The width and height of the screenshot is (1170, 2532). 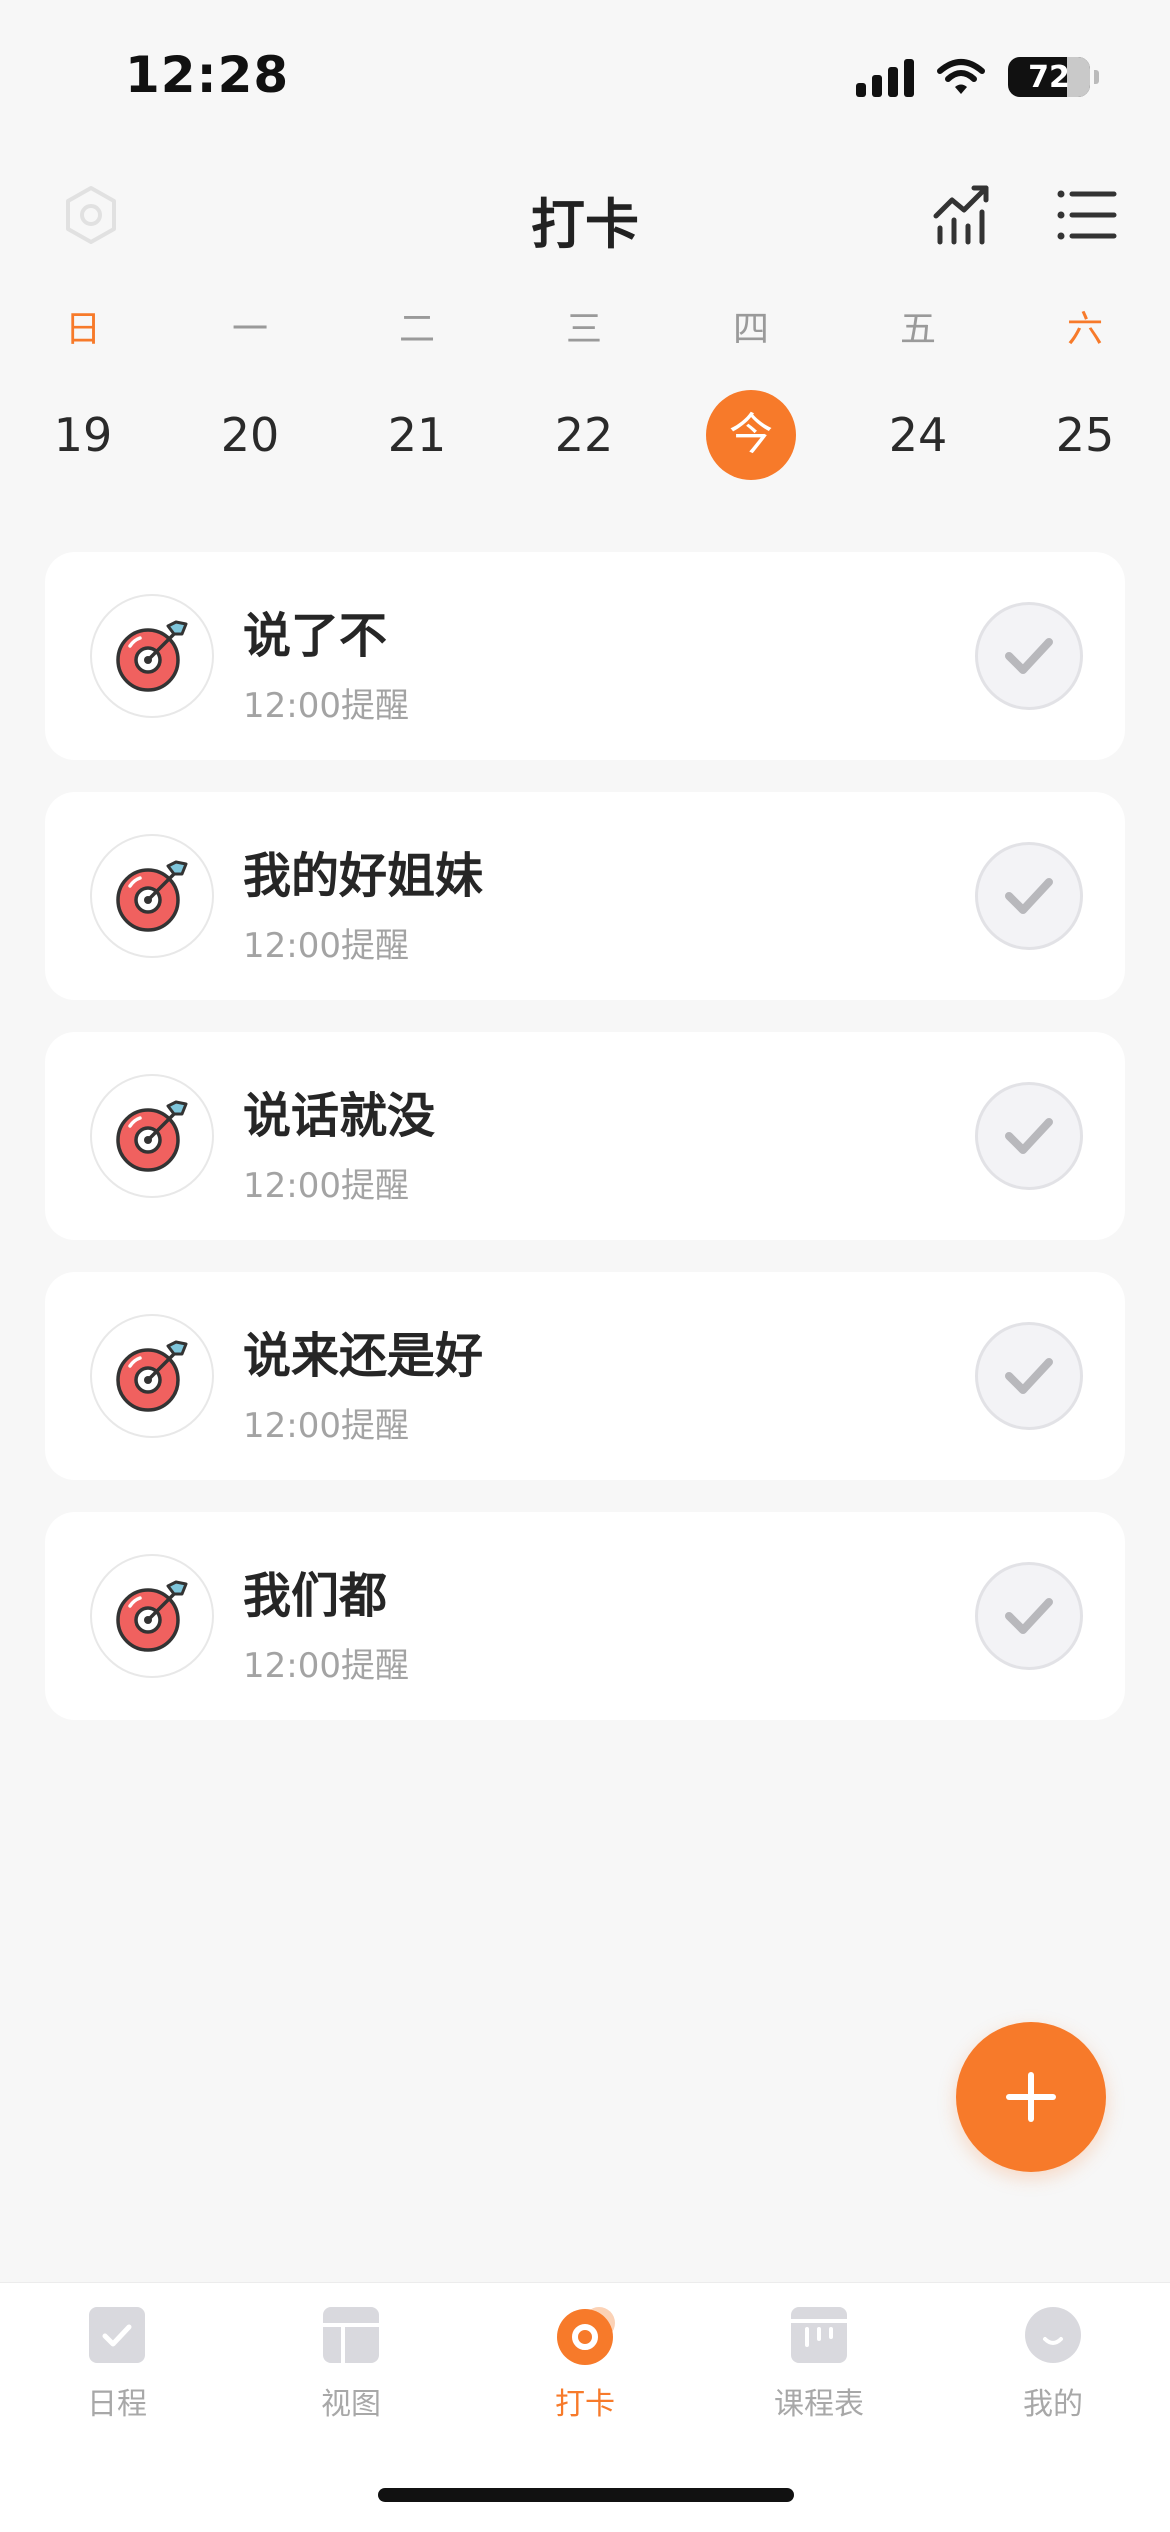 I want to click on day-thu-today: 四 今, so click(x=751, y=390).